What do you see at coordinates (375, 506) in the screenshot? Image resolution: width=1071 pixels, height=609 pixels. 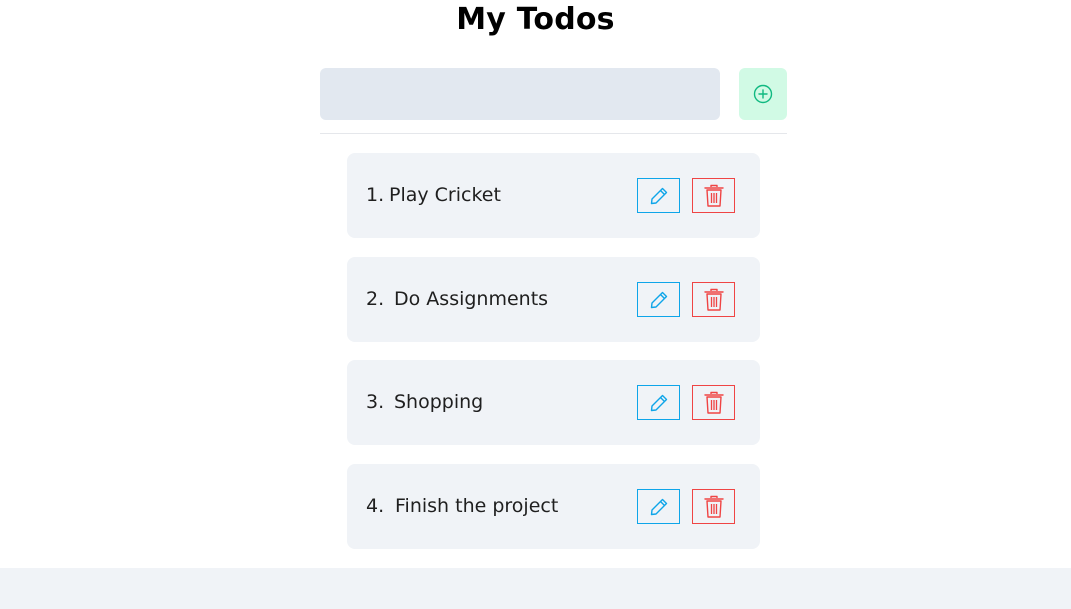 I see `todo-number: 4.` at bounding box center [375, 506].